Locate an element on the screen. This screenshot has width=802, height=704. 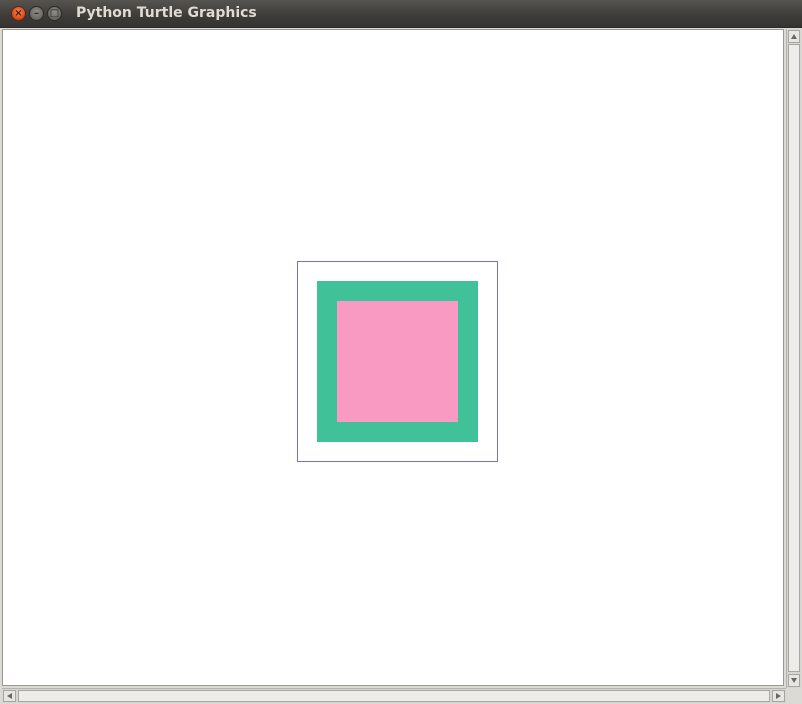
inner-filled-square is located at coordinates (397, 361).